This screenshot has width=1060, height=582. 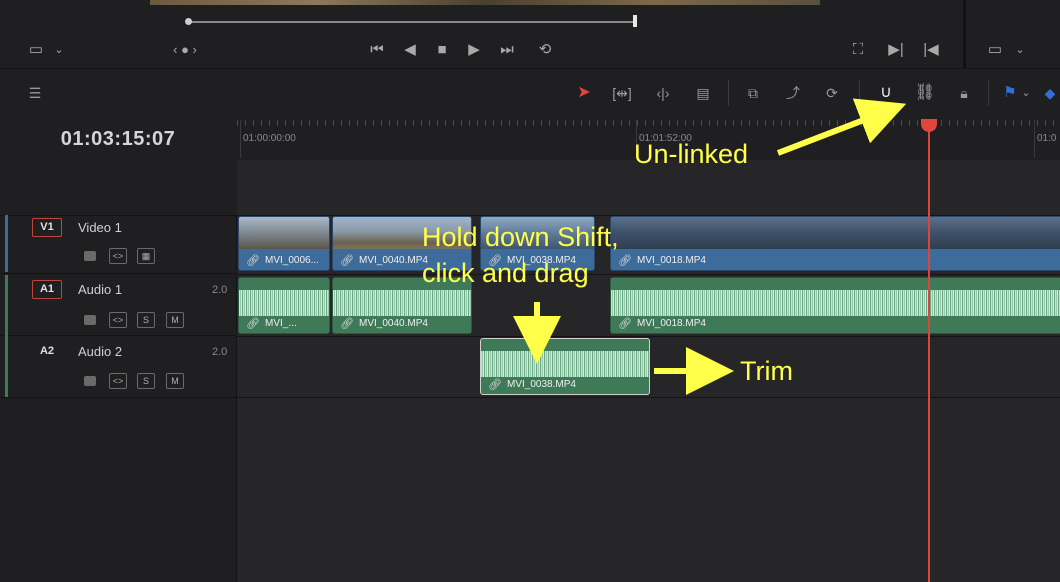 What do you see at coordinates (520, 237) in the screenshot?
I see `annotation-shift-line1: Hold down Shift,` at bounding box center [520, 237].